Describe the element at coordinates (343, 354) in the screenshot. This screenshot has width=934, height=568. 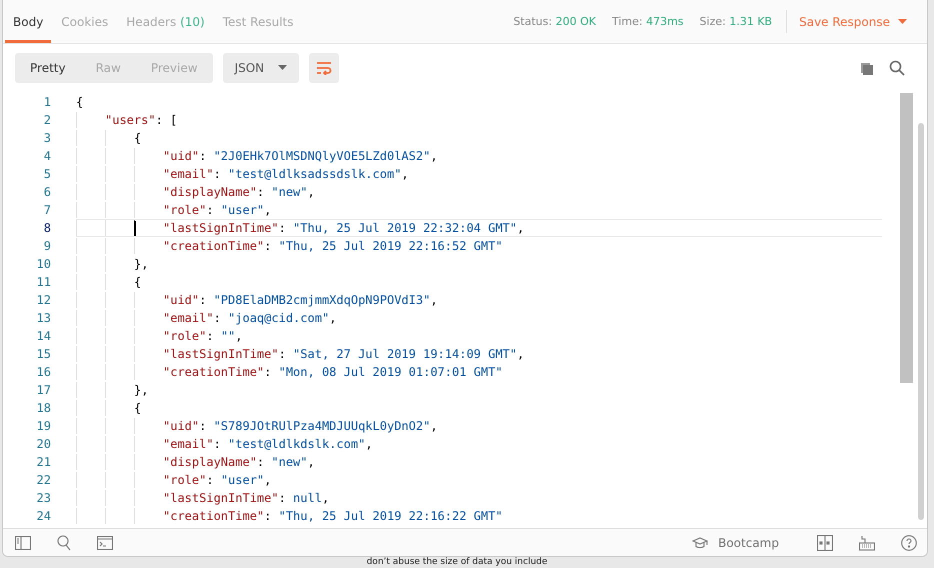
I see `code-line: "lastSignInTime": "Sat, 27 Jul 2019 19:14:09 GMT",` at that location.